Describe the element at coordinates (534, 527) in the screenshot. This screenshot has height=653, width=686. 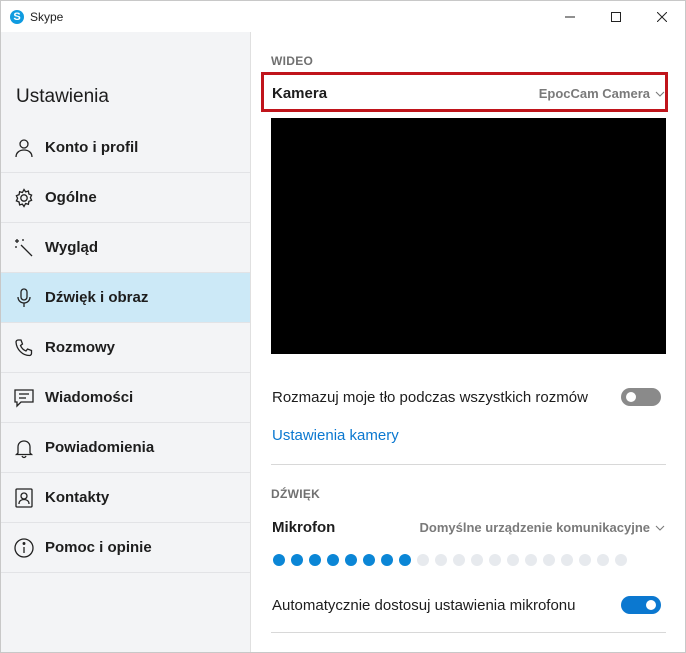
I see `microphone-dropdown-value: Domyślne urządzenie komunikacyjne` at that location.